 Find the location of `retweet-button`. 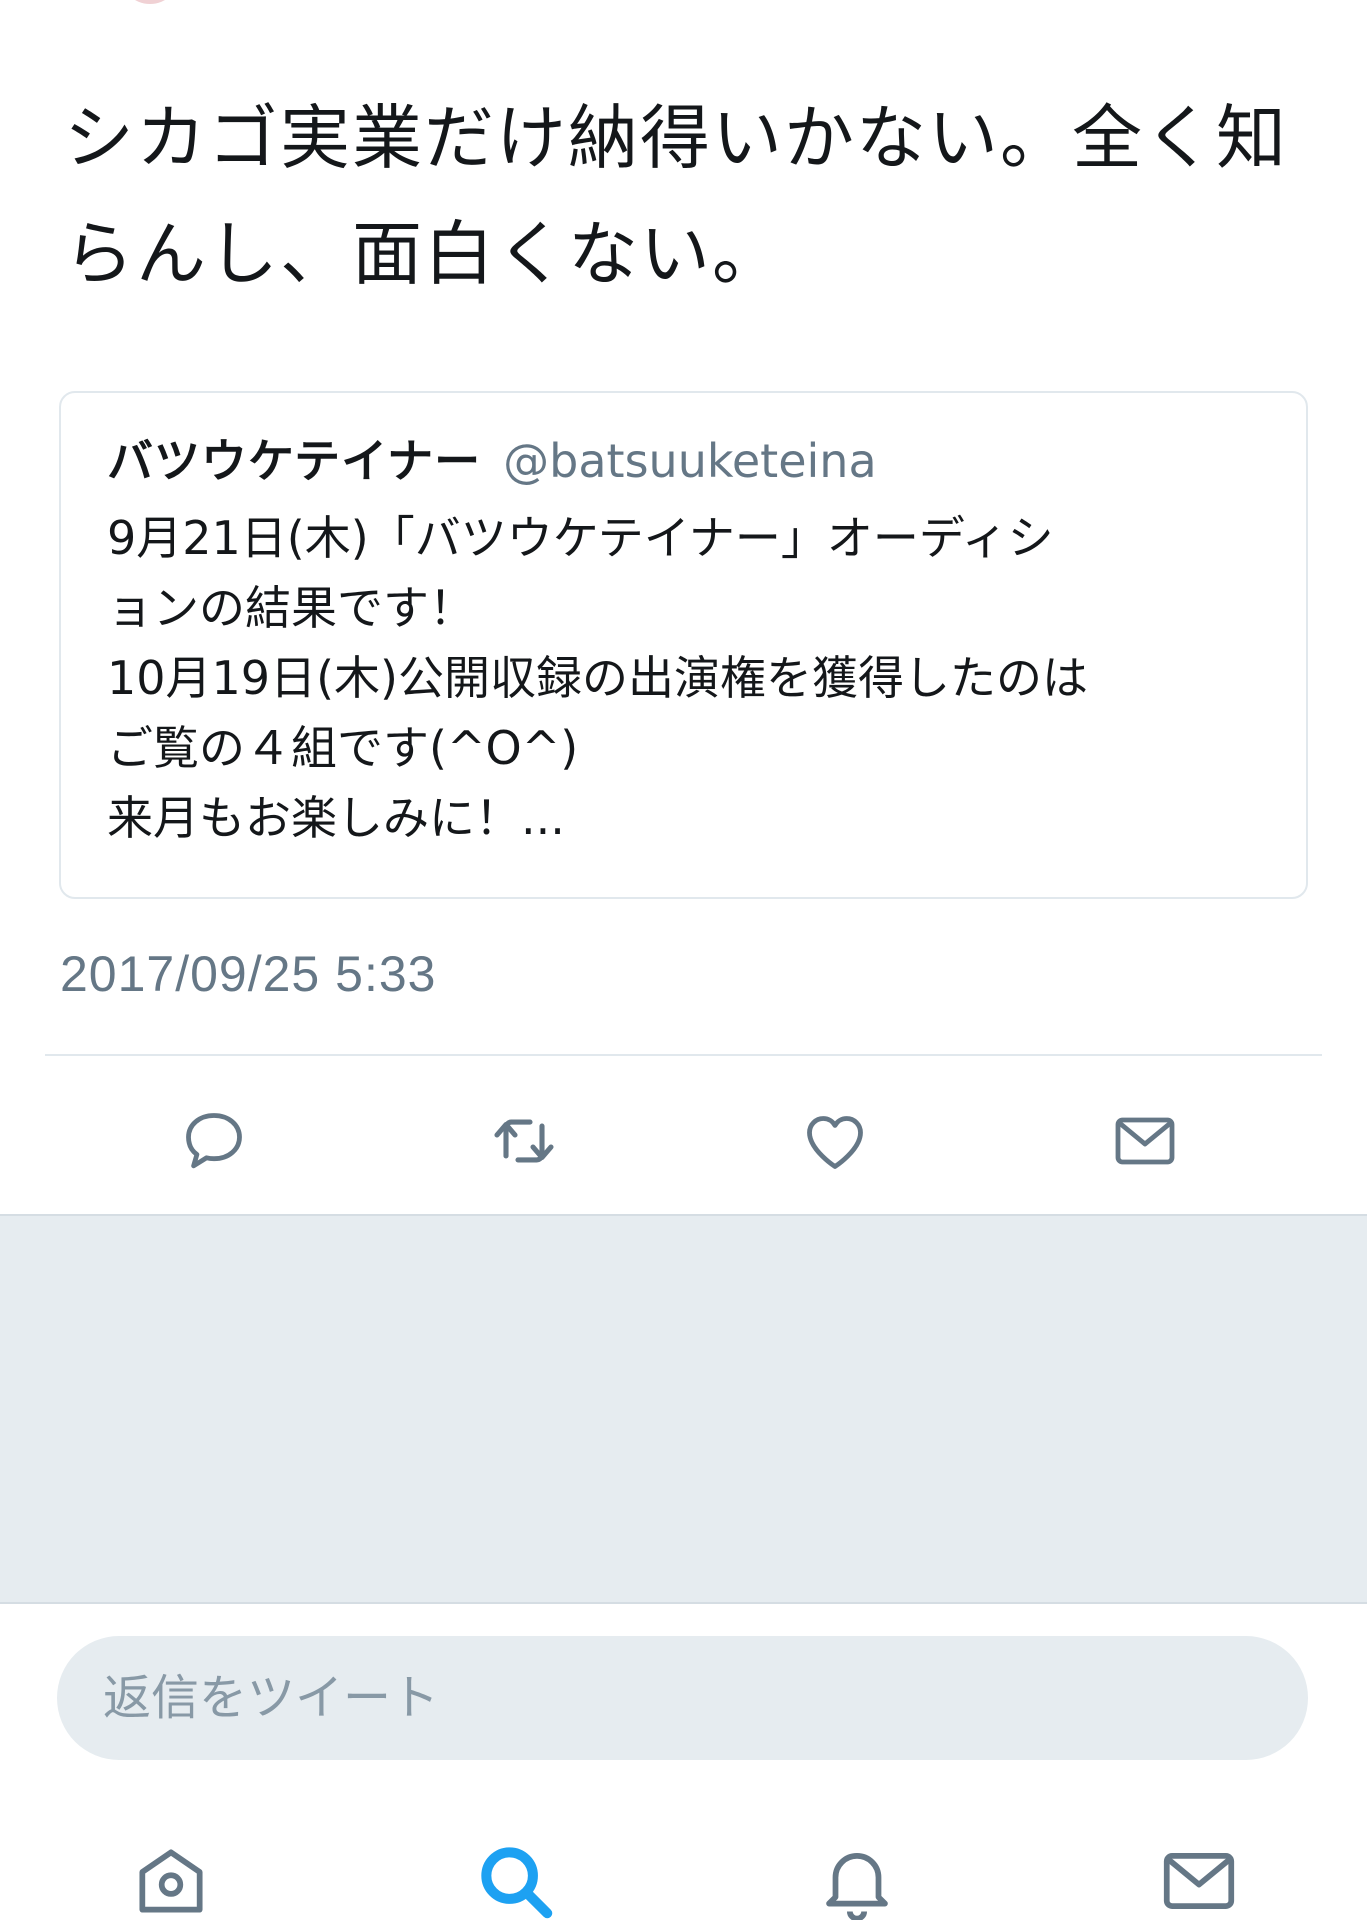

retweet-button is located at coordinates (524, 1141).